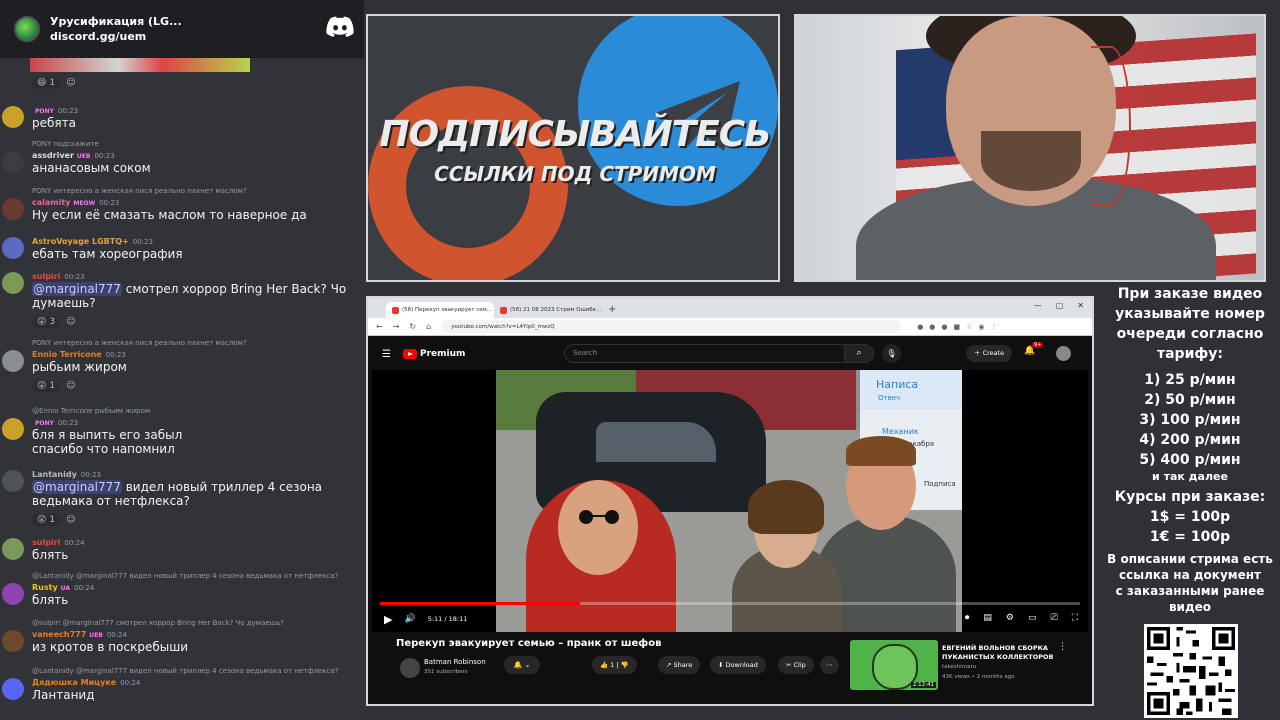 Image resolution: width=1280 pixels, height=720 pixels. Describe the element at coordinates (440, 310) in the screenshot. I see `tab-youtube-video: (58) Перекуп эвакуирует сем... ✕` at that location.